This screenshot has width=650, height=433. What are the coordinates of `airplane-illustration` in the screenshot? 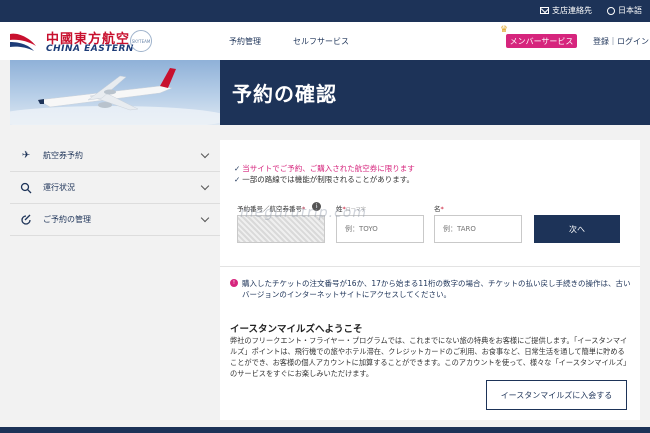 It's located at (115, 96).